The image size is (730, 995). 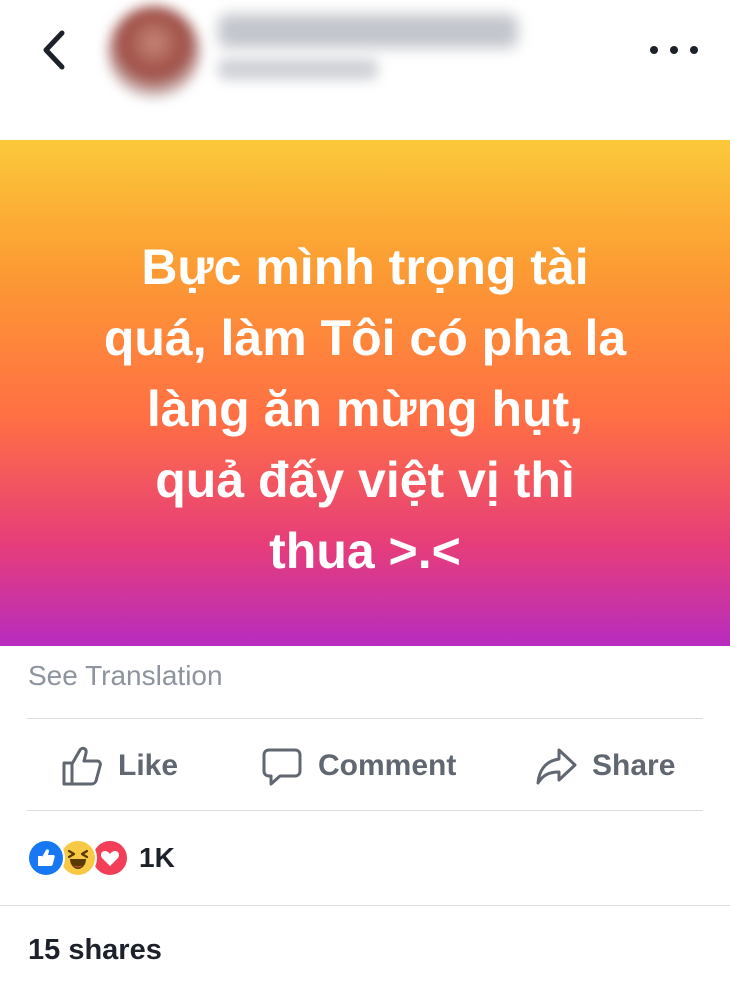 I want to click on more-horizontal-icon, so click(x=654, y=50).